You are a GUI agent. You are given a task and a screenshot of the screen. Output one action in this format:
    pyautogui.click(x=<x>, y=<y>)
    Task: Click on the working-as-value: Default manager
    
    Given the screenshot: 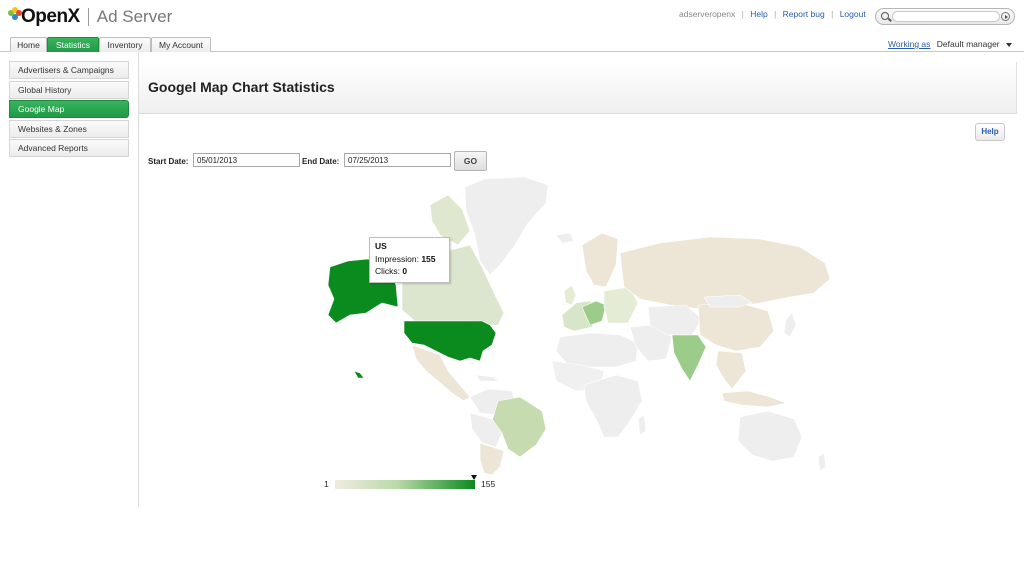 What is the action you would take?
    pyautogui.click(x=968, y=44)
    